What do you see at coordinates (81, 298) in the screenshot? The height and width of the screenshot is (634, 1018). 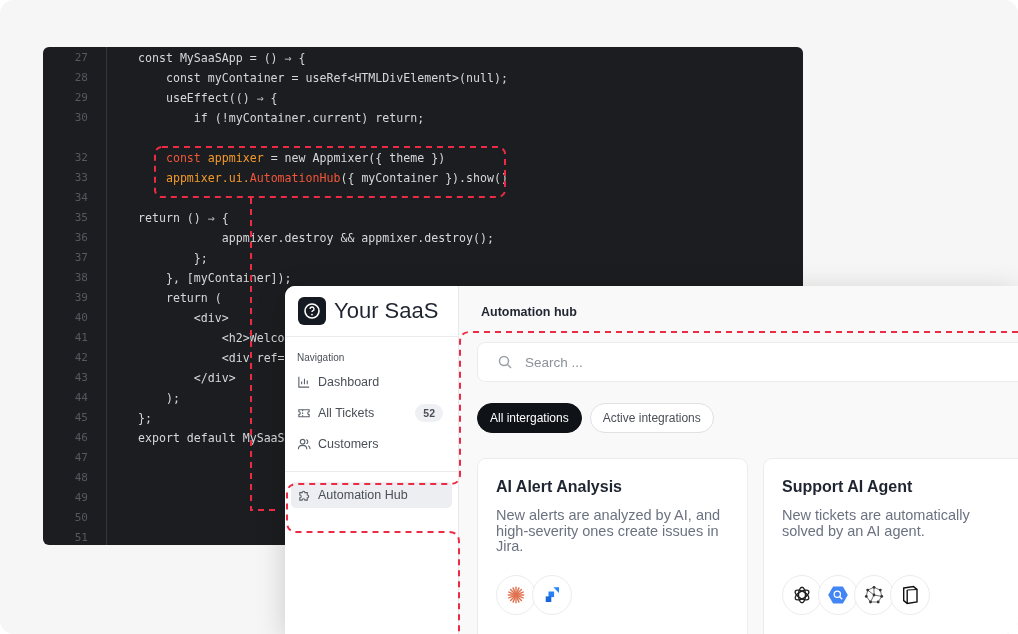 I see `line-number: 39` at bounding box center [81, 298].